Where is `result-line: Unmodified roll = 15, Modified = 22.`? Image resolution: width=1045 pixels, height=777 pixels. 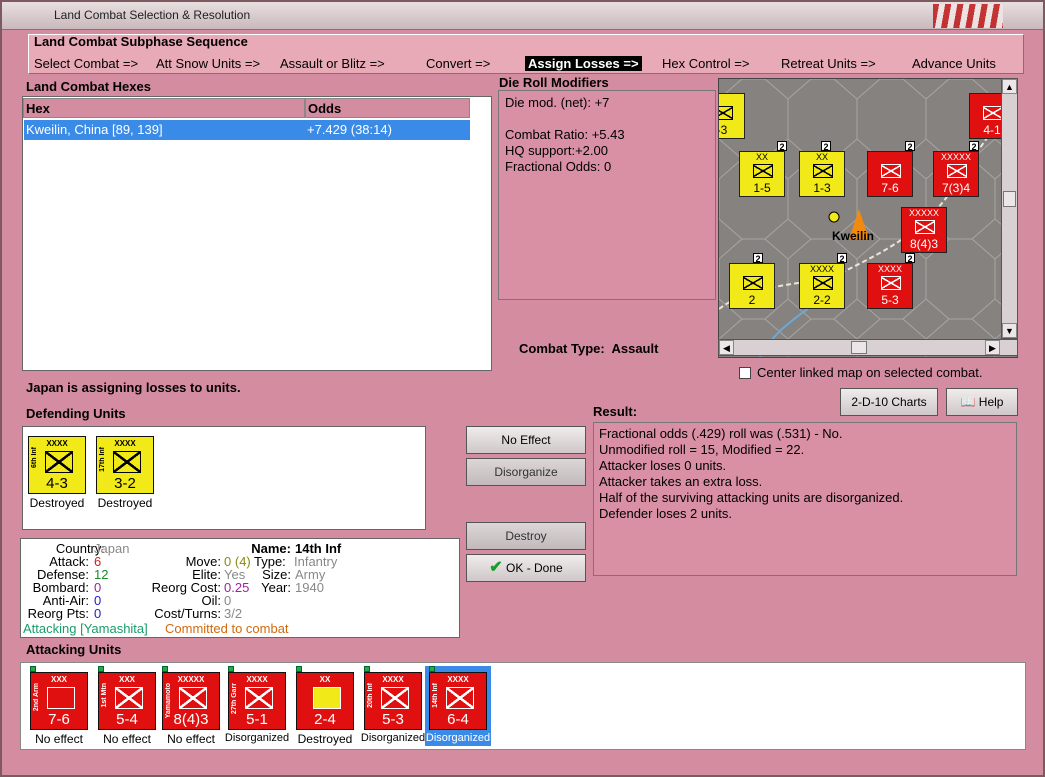
result-line: Unmodified roll = 15, Modified = 22. is located at coordinates (702, 449).